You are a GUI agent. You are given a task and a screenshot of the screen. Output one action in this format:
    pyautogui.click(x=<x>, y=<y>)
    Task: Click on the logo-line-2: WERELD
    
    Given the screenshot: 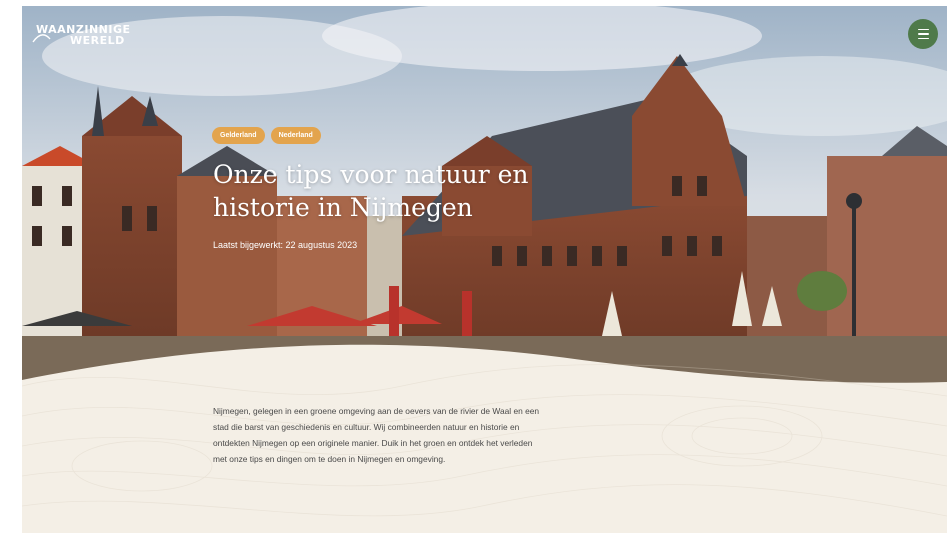 What is the action you would take?
    pyautogui.click(x=97, y=40)
    